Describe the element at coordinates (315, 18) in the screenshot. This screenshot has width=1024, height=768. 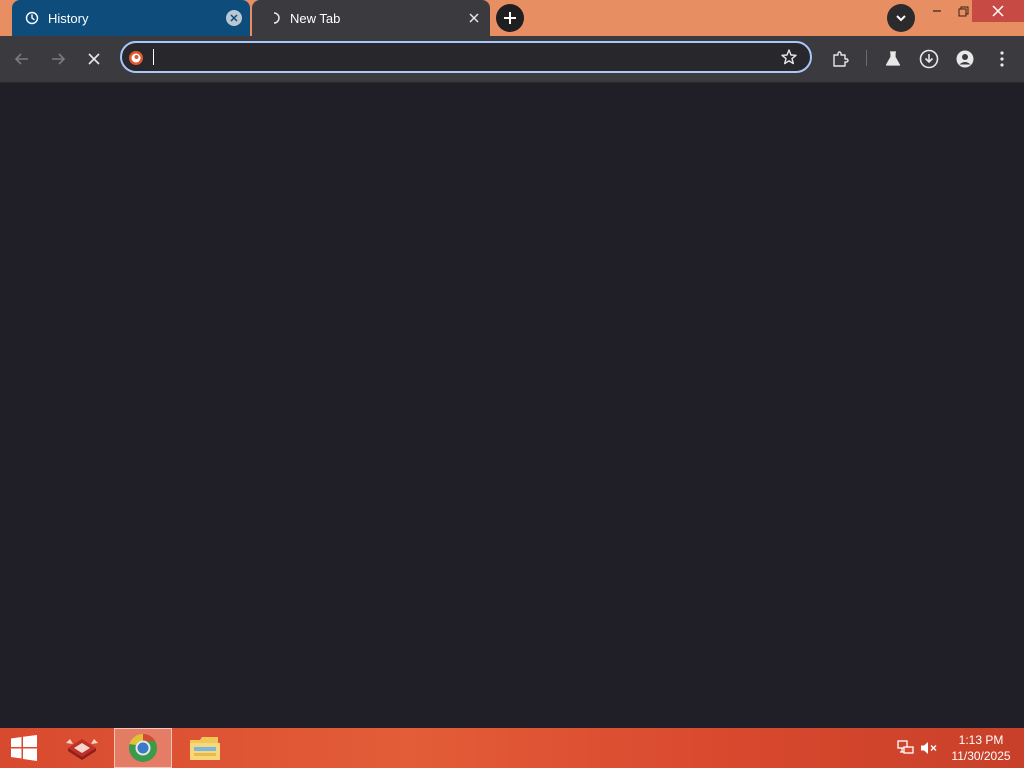
I see `tab-title: New Tab` at that location.